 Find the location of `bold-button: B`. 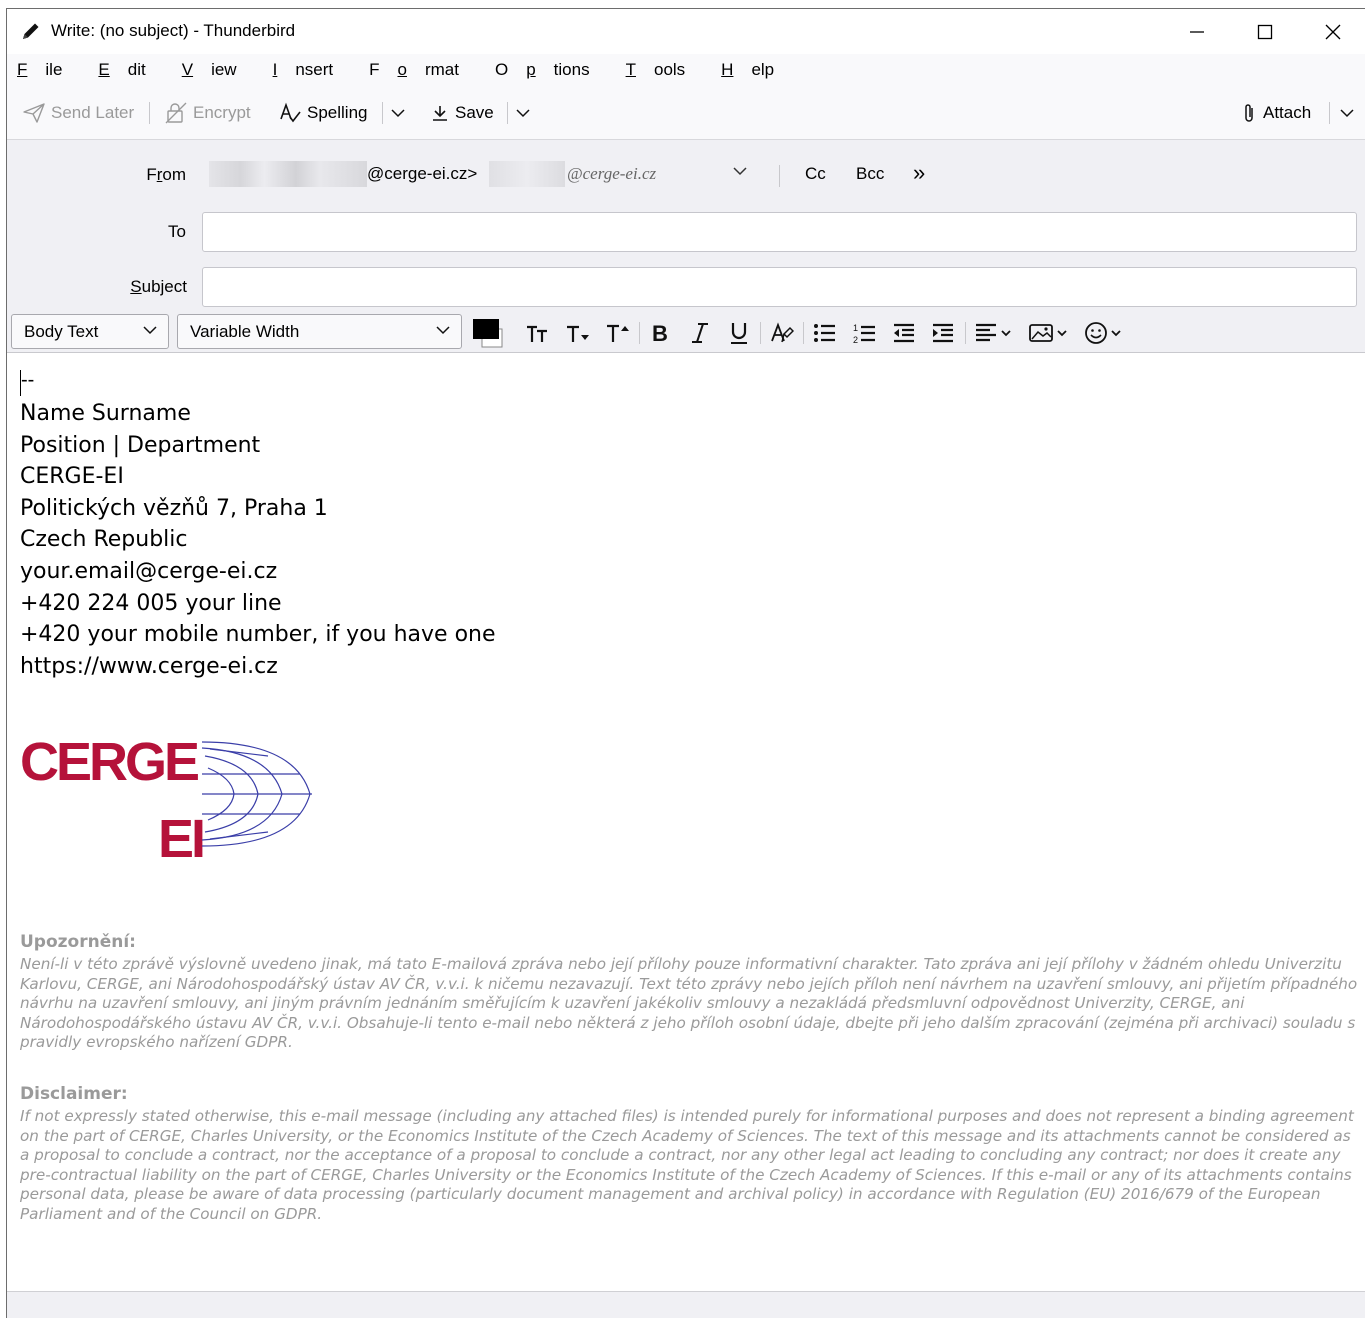

bold-button: B is located at coordinates (660, 333).